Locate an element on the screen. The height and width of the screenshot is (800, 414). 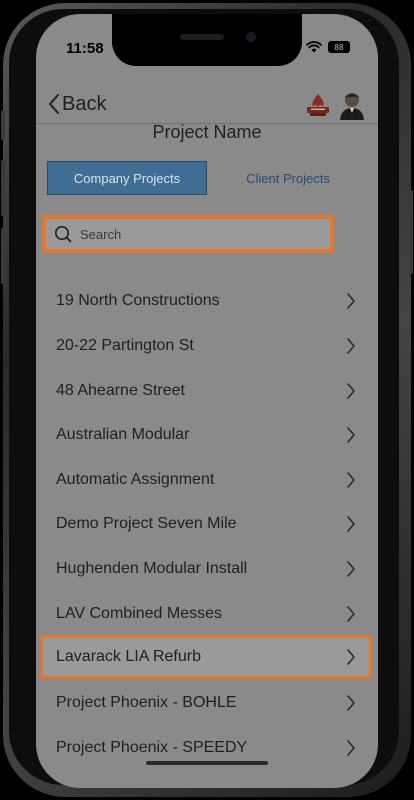
project-row-48-ahearne-street: 48 Ahearne Street is located at coordinates (207, 391).